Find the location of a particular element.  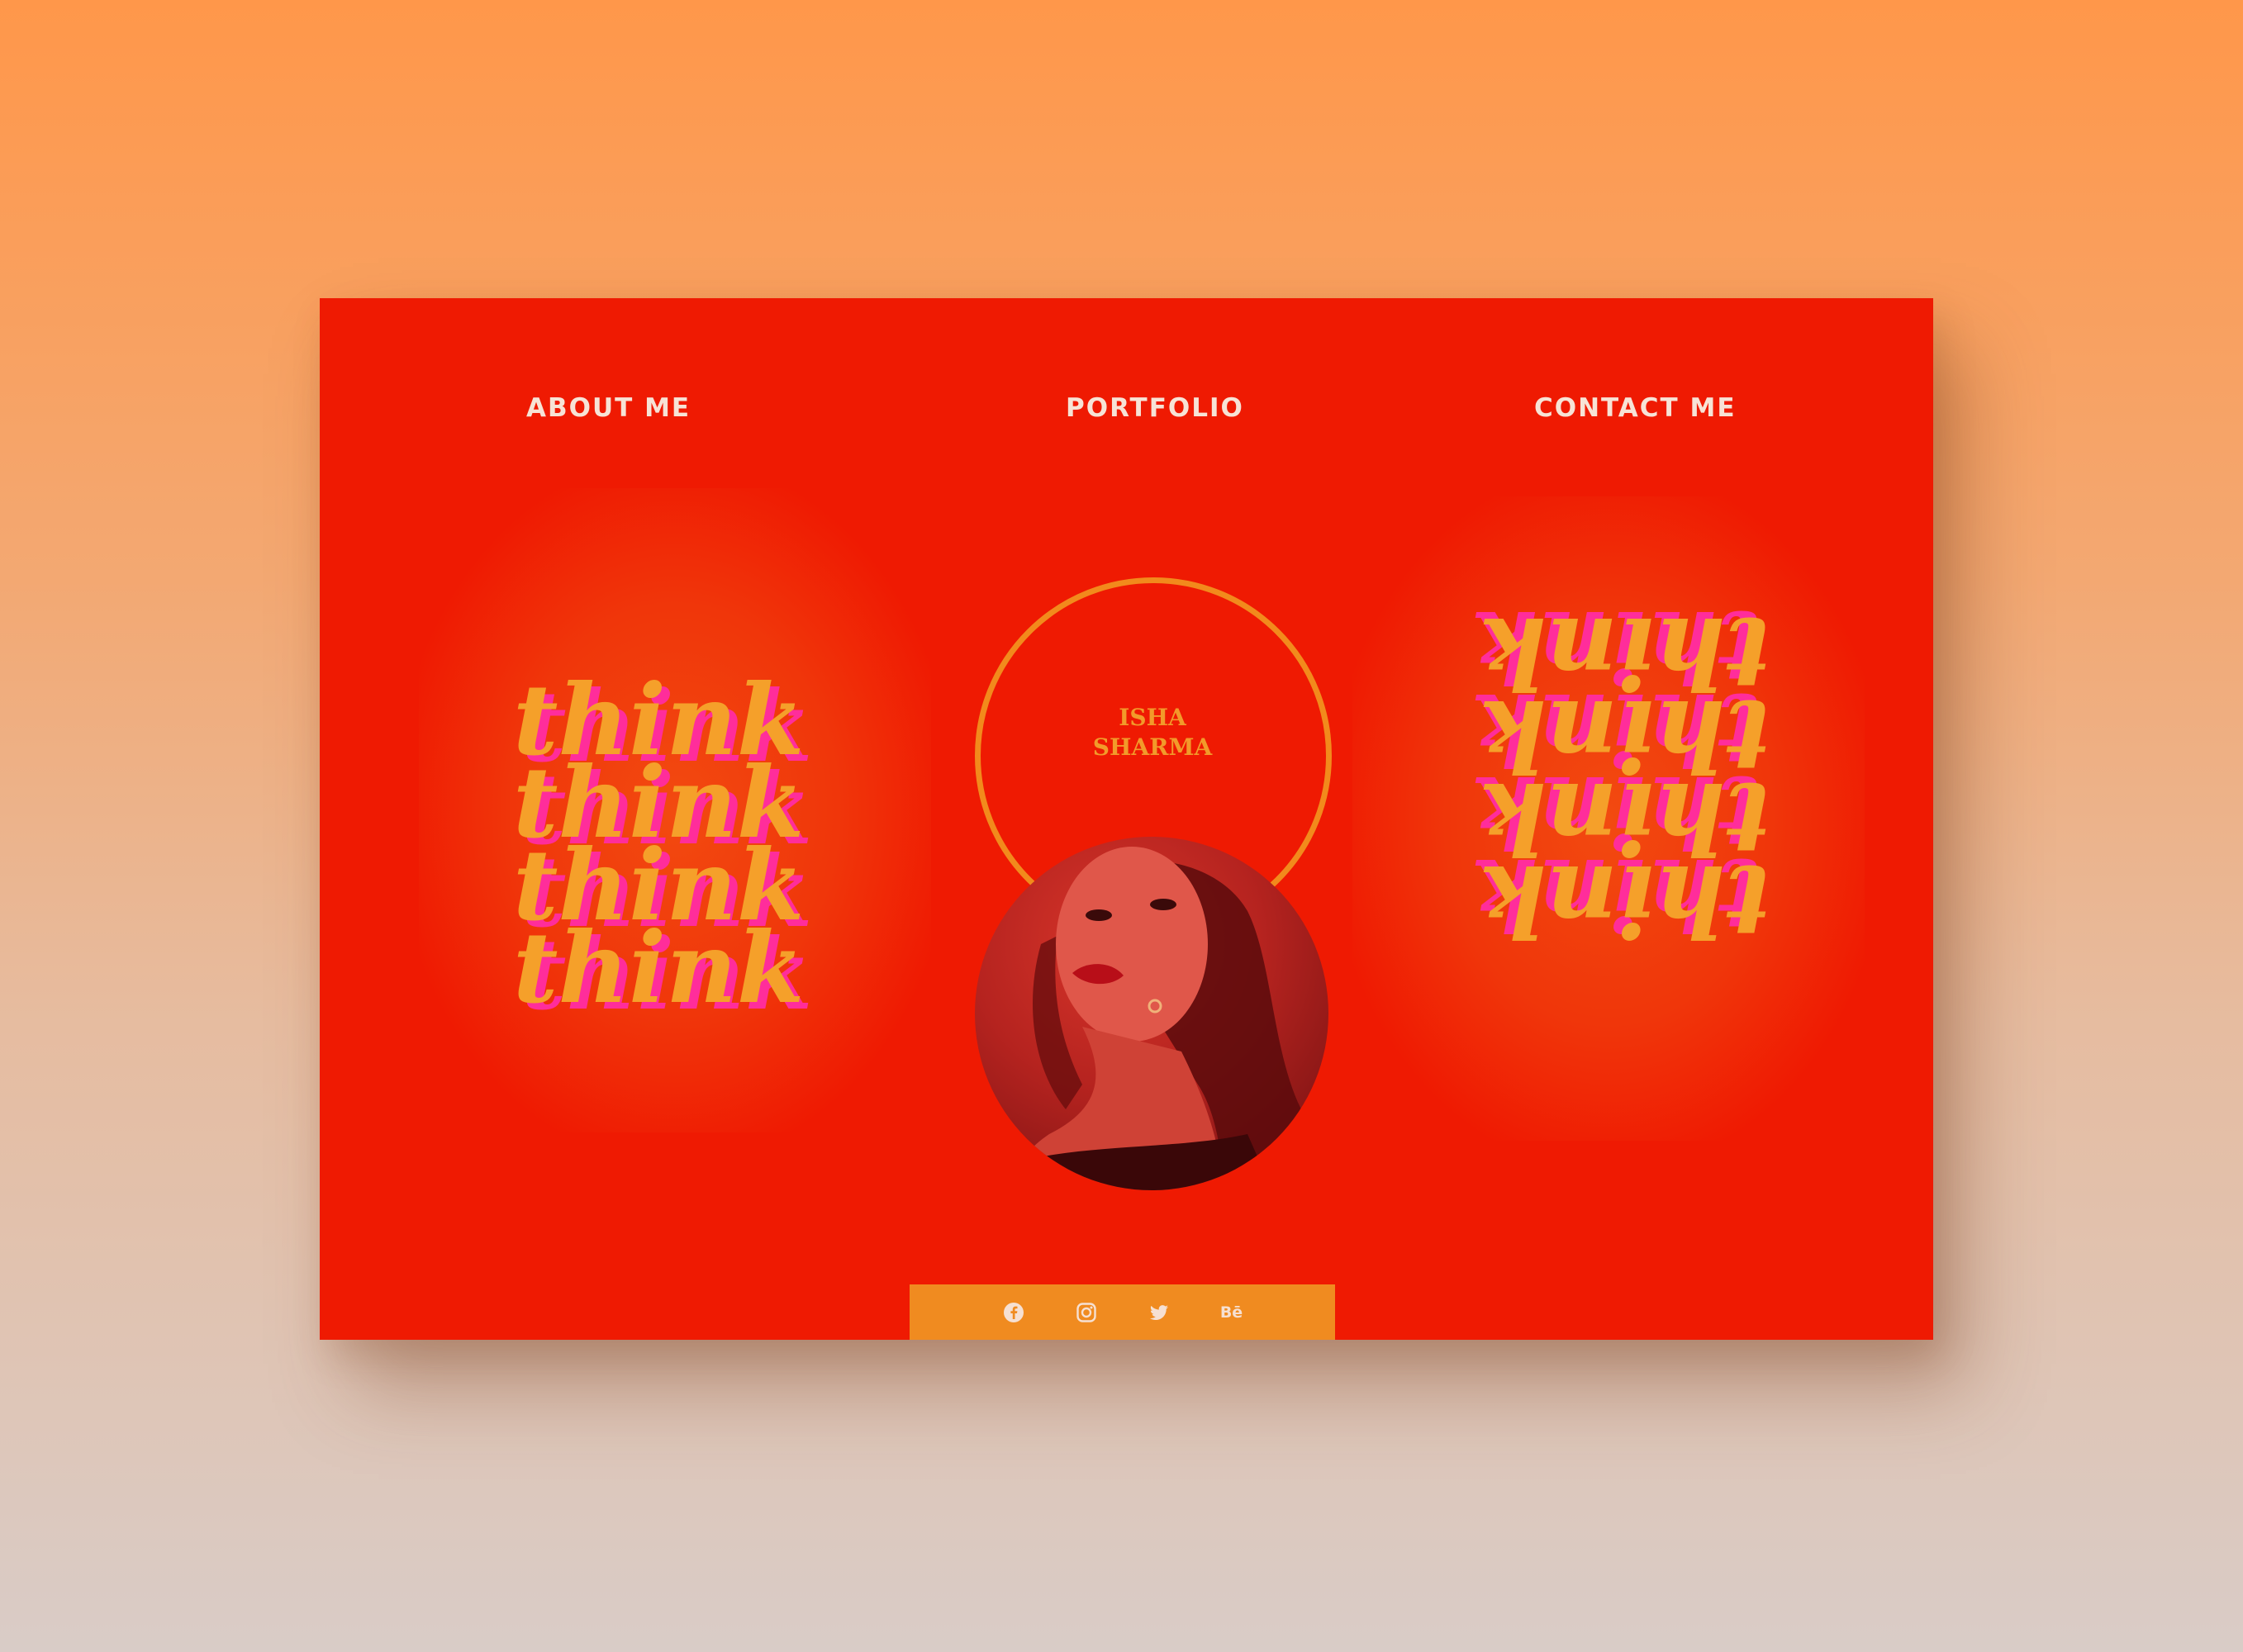

social-links-bar: Bē is located at coordinates (1122, 1312).